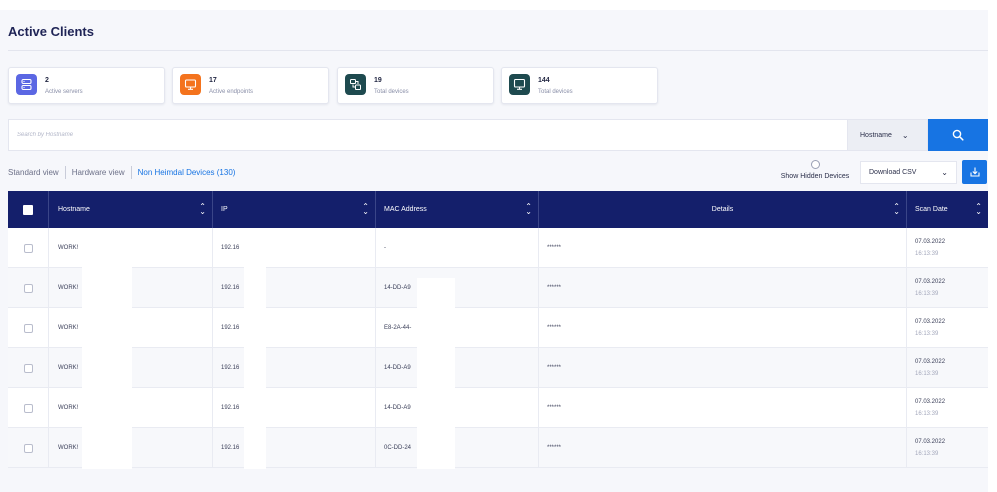 The width and height of the screenshot is (997, 492). Describe the element at coordinates (98, 172) in the screenshot. I see `tab-hardware-view: Hardware view` at that location.